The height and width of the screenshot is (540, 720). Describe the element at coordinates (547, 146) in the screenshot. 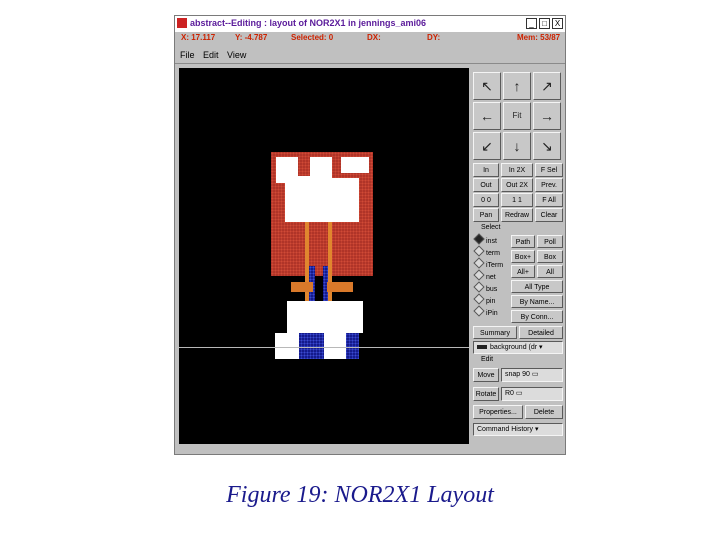

I see `pan-down-right-icon: ↘` at that location.